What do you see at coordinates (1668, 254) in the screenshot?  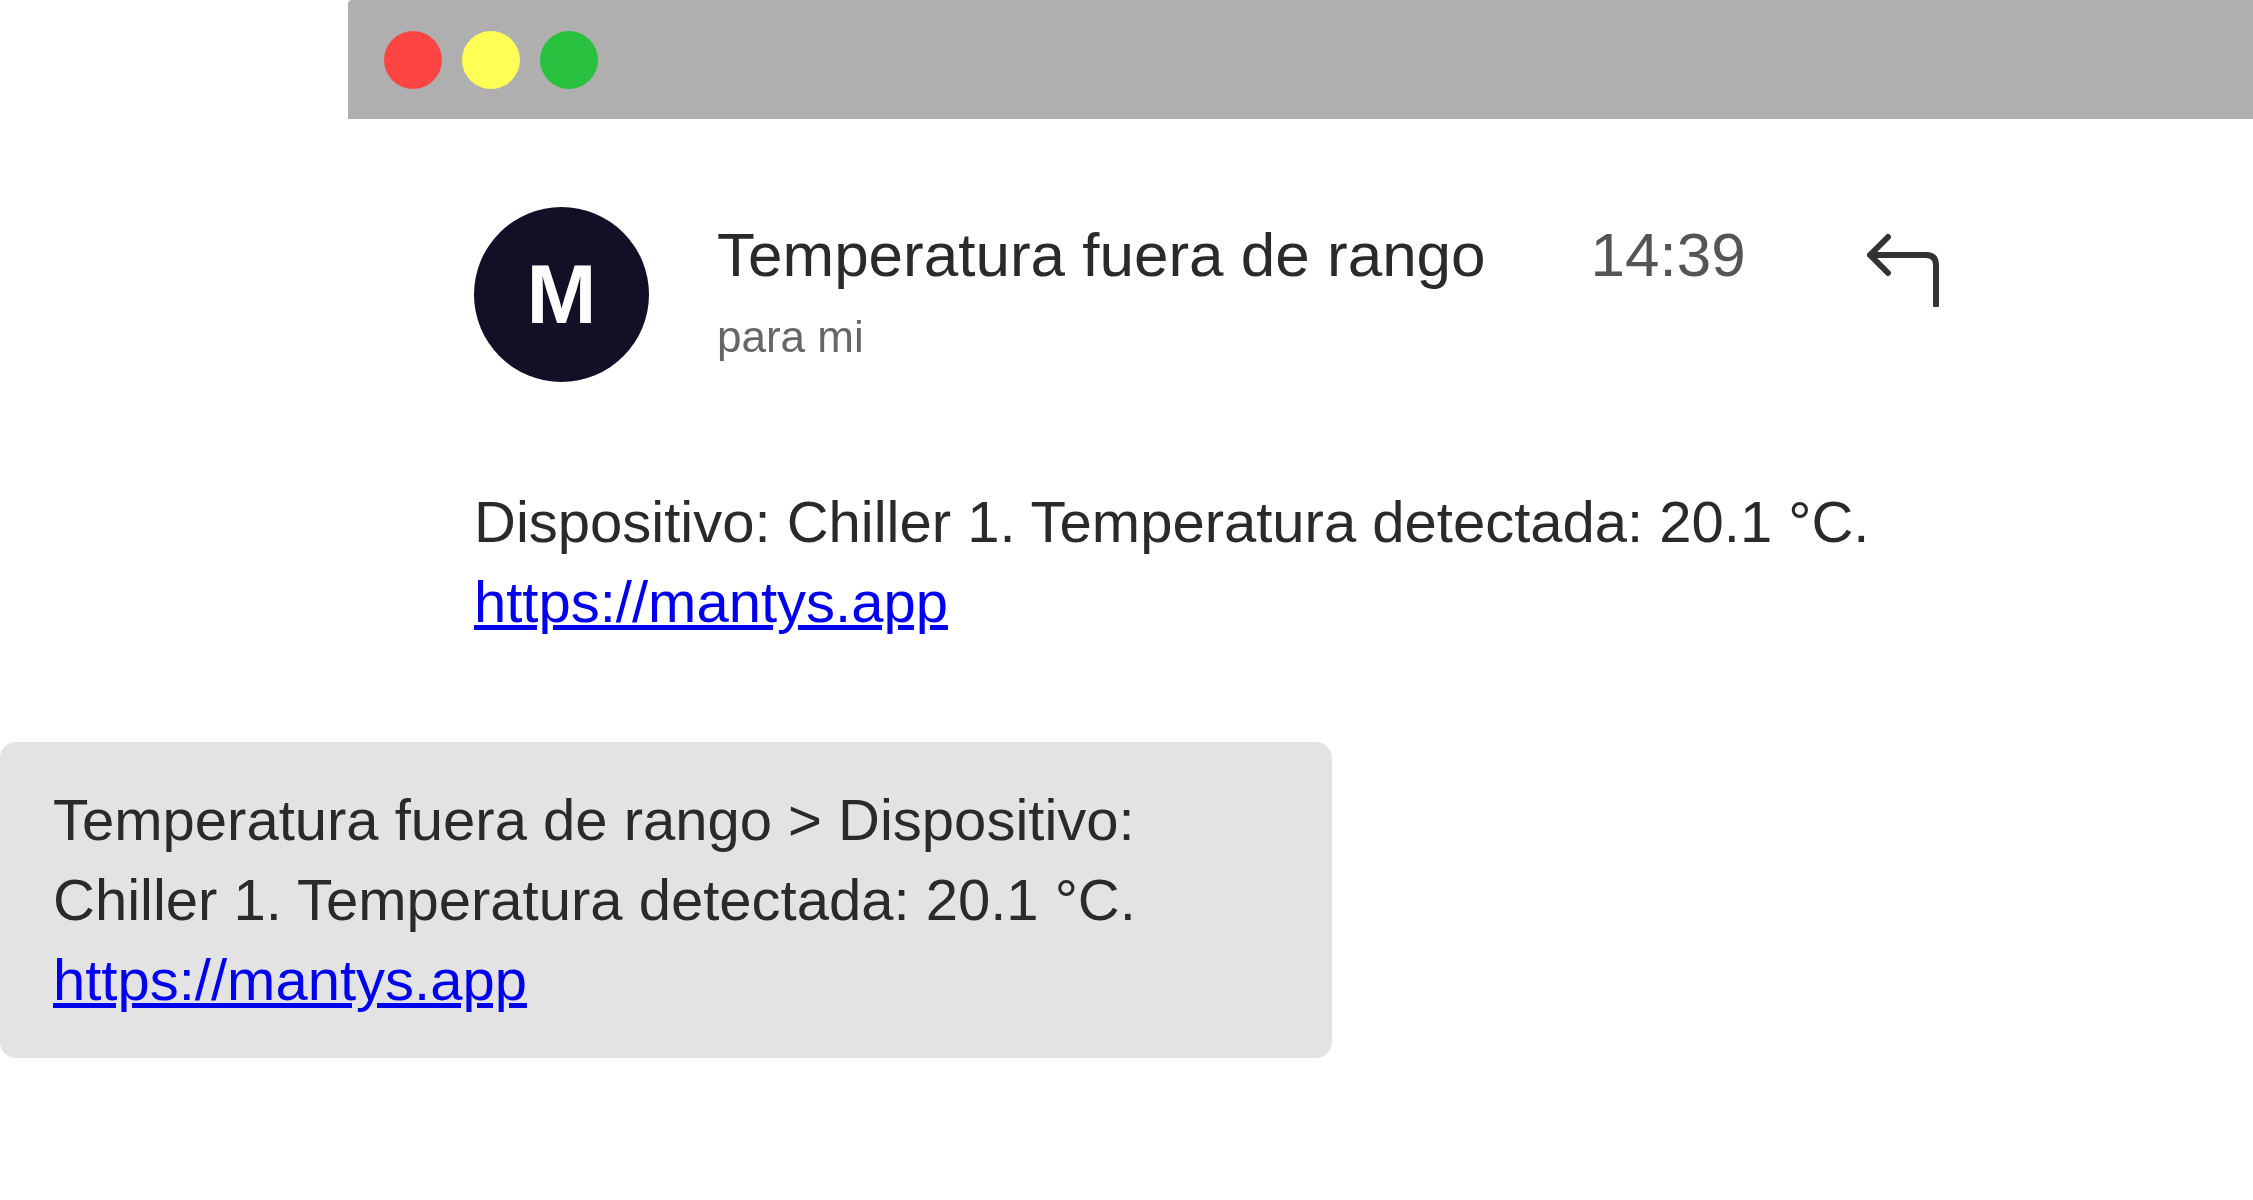 I see `email-time: 14:39` at bounding box center [1668, 254].